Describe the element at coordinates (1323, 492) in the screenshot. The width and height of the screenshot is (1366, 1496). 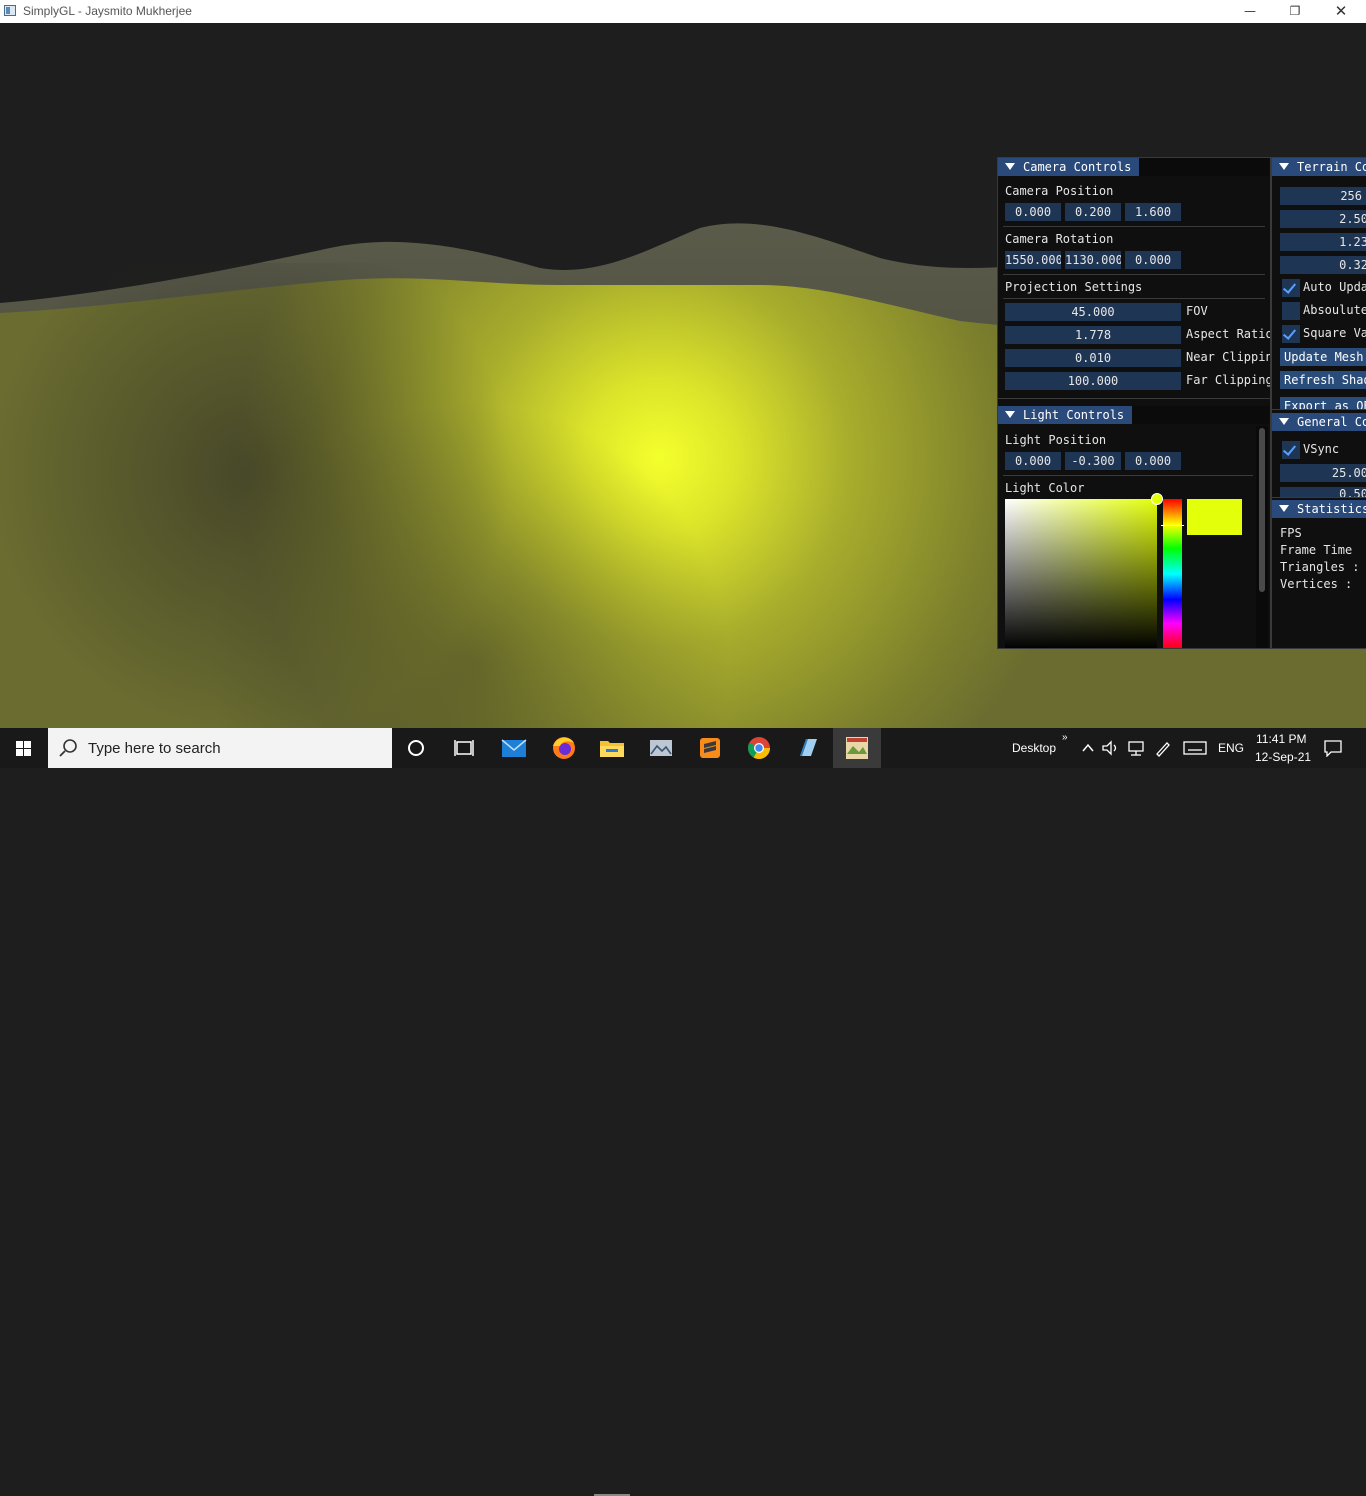
I see `general-value-field-2: 0.50` at that location.